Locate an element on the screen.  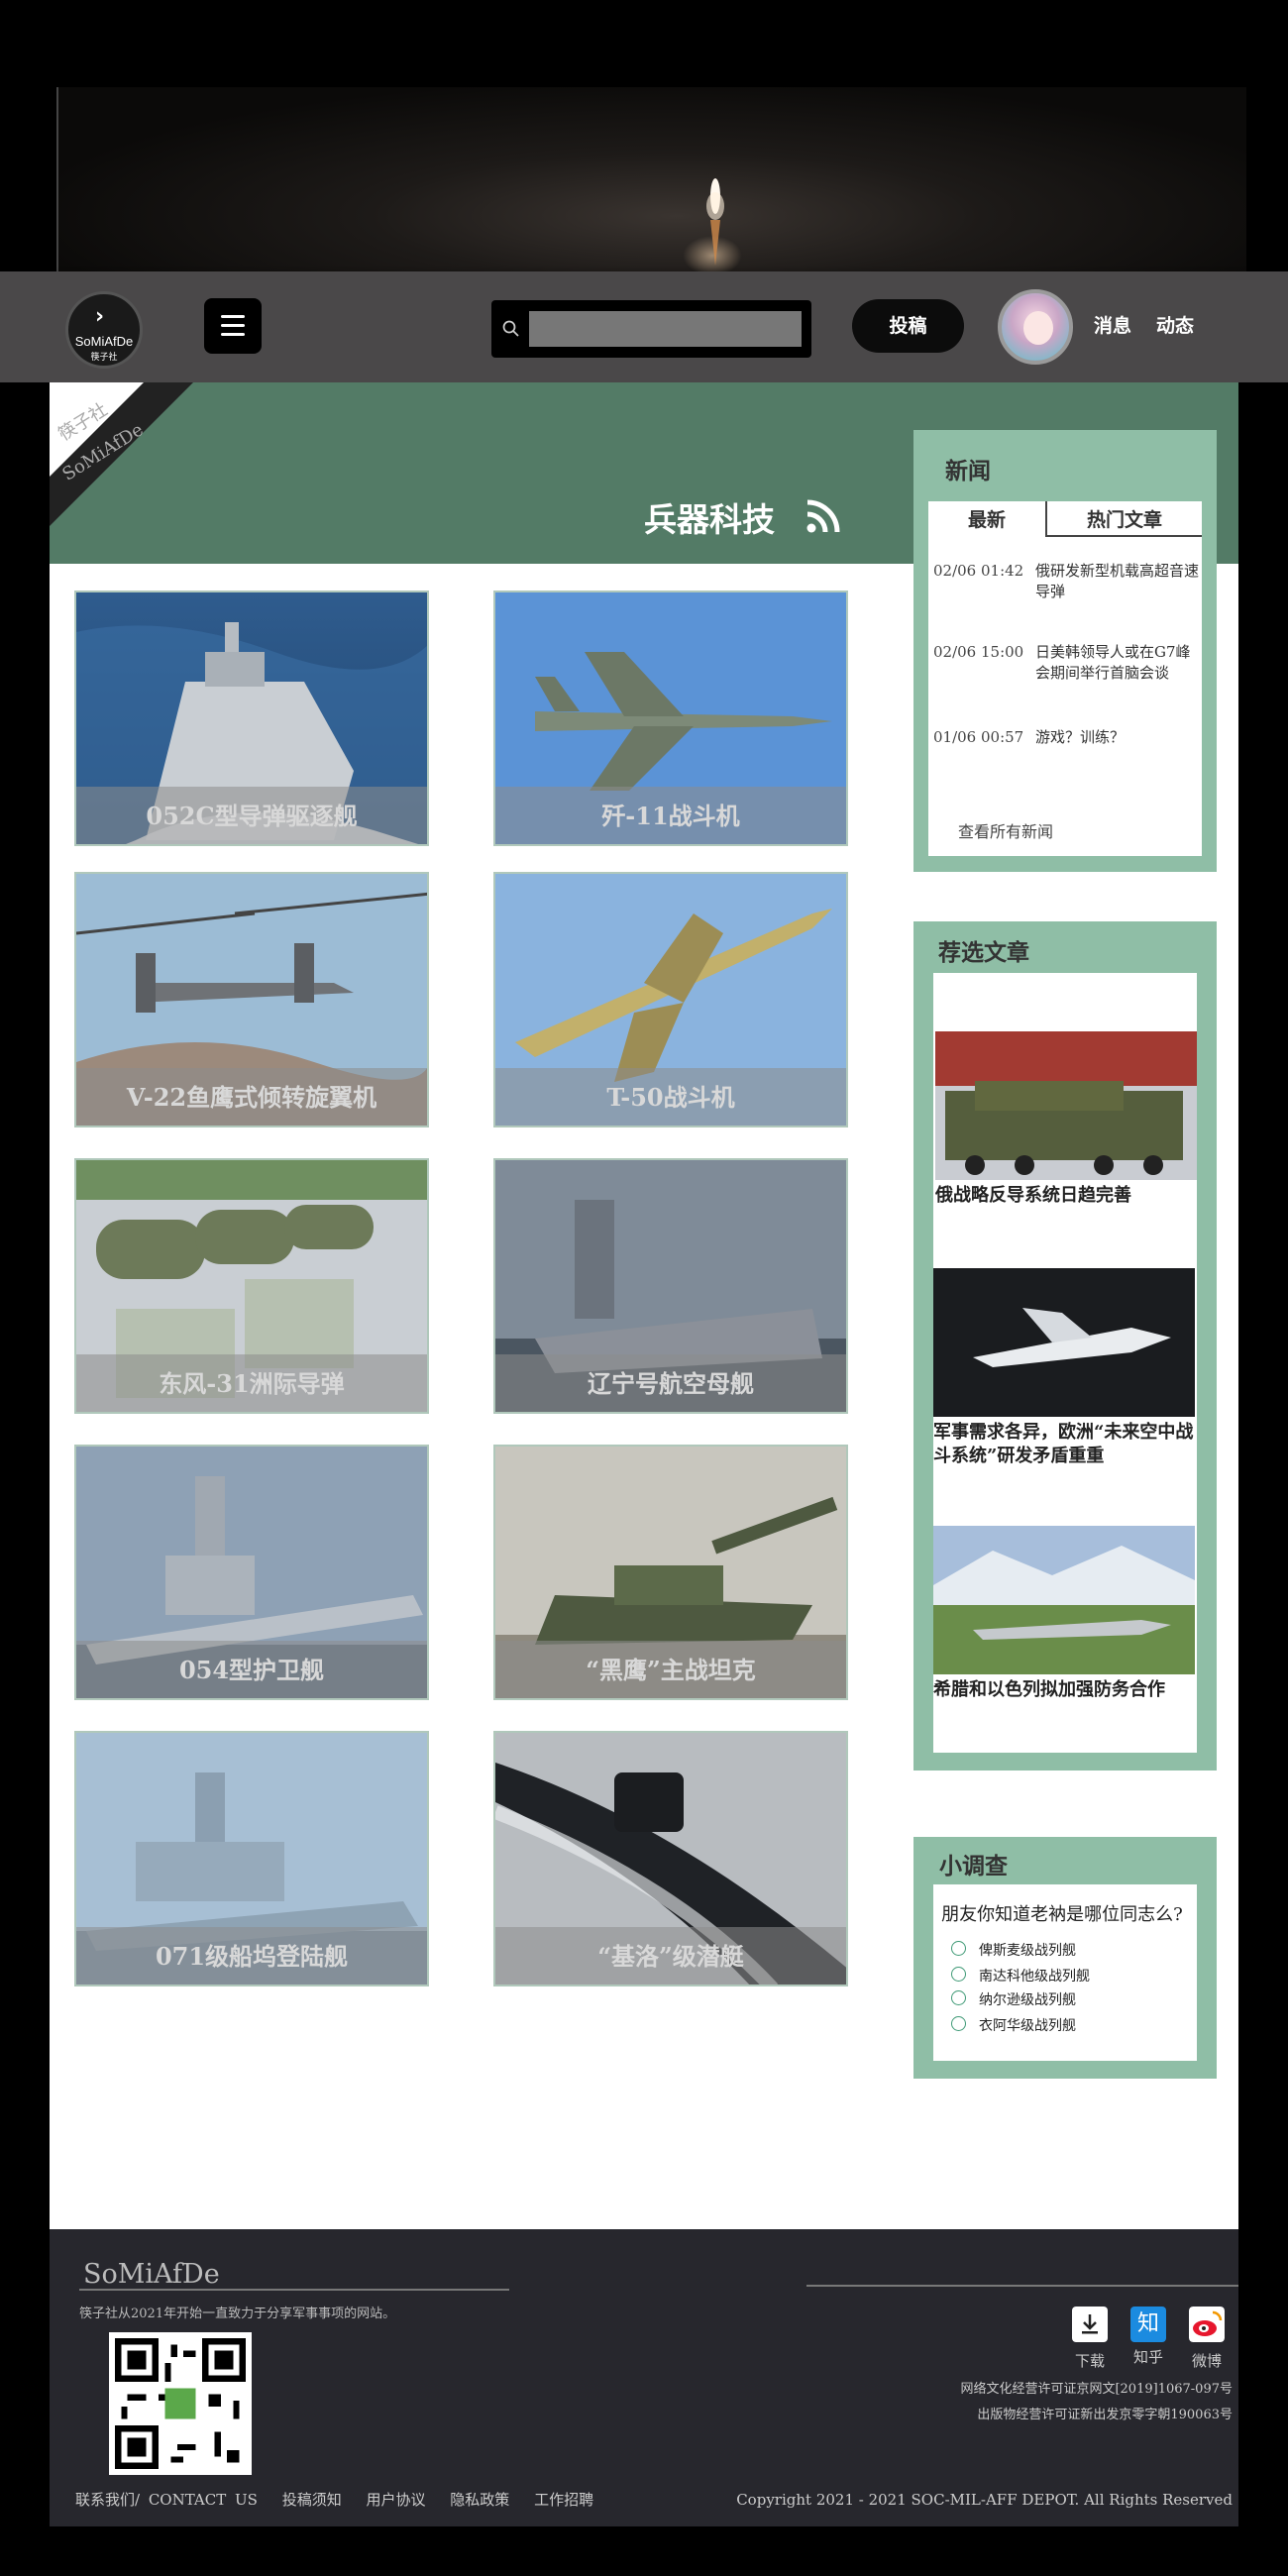
poll-option-label: 纳尔逊级战列舰 is located at coordinates (1027, 2000).